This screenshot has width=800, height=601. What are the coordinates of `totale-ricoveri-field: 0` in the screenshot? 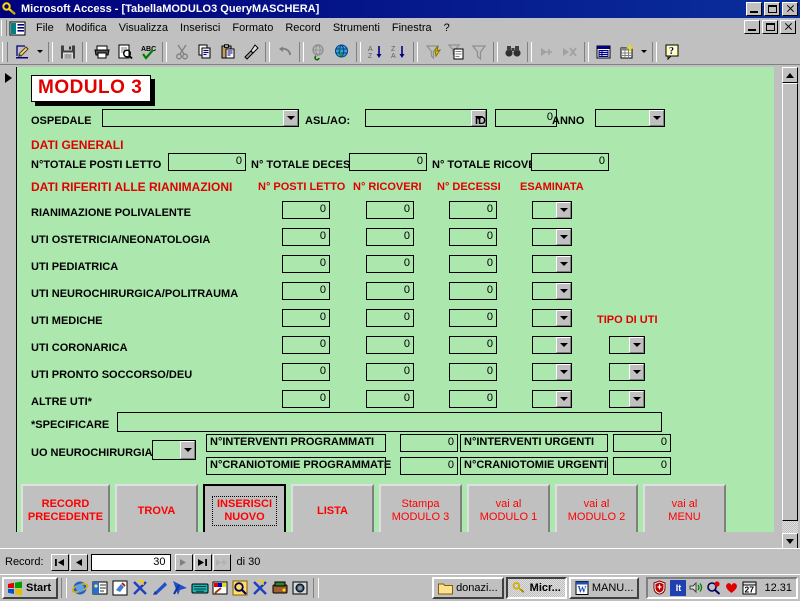 It's located at (570, 162).